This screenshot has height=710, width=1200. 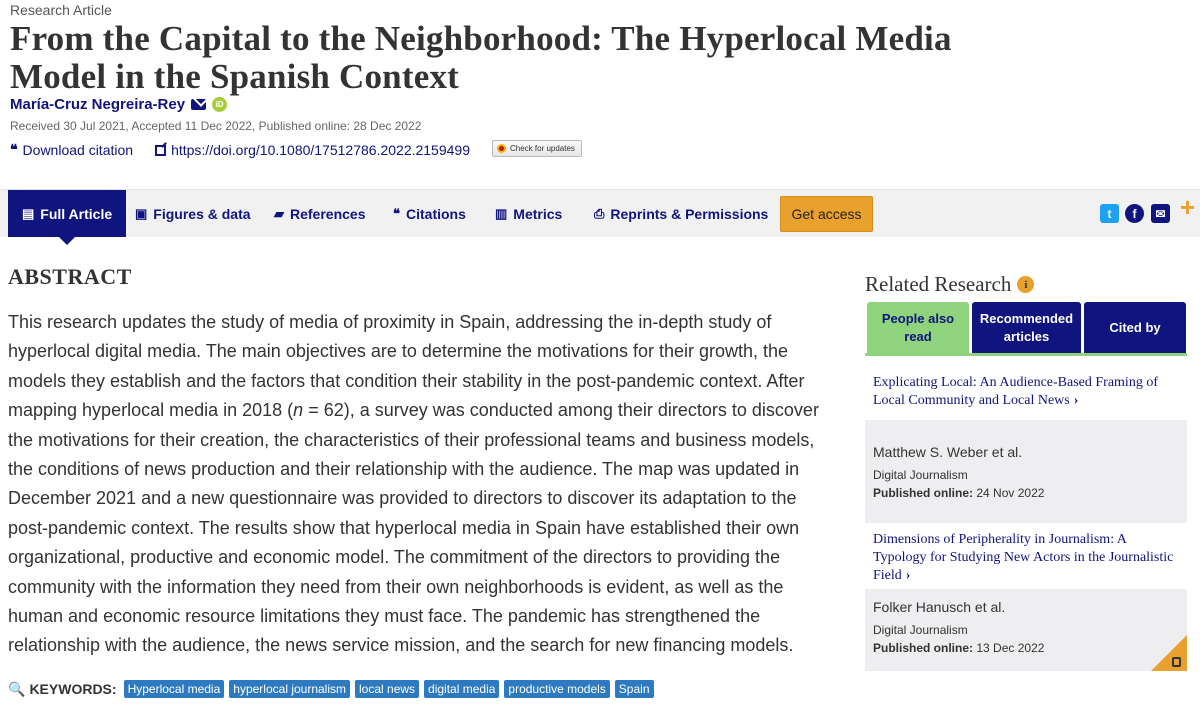 I want to click on author-row: María-Cruz Negreira-Rey iD, so click(x=119, y=104).